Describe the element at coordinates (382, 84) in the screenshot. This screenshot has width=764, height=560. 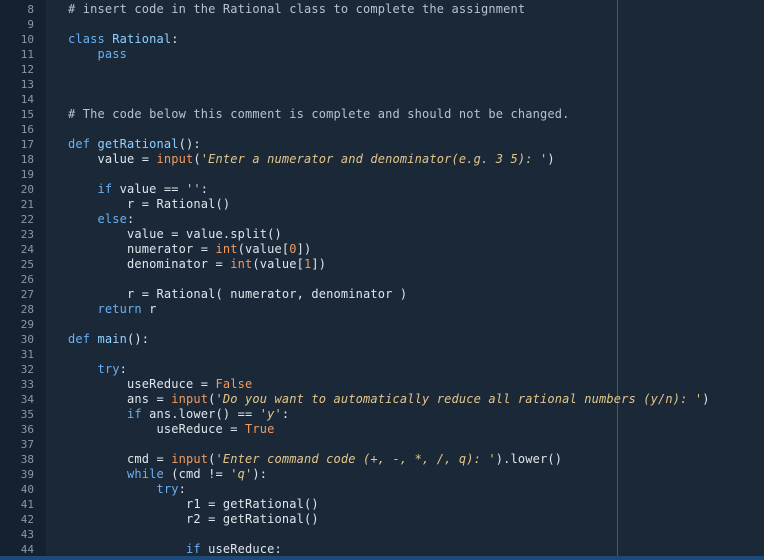
I see `code-line: 13` at that location.